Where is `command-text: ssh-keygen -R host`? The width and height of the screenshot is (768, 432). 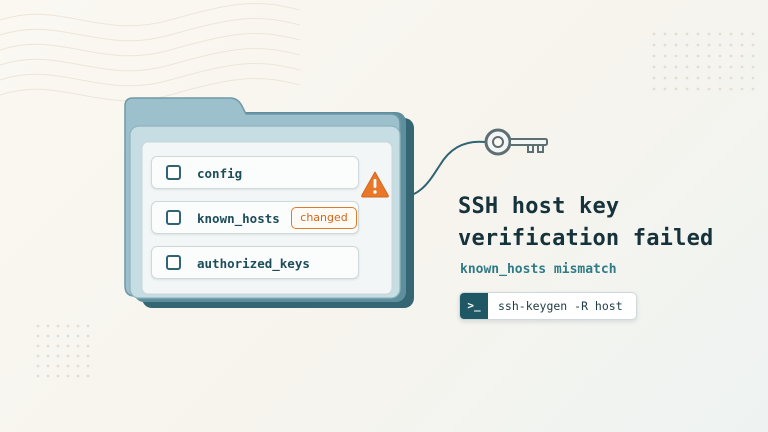 command-text: ssh-keygen -R host is located at coordinates (560, 306).